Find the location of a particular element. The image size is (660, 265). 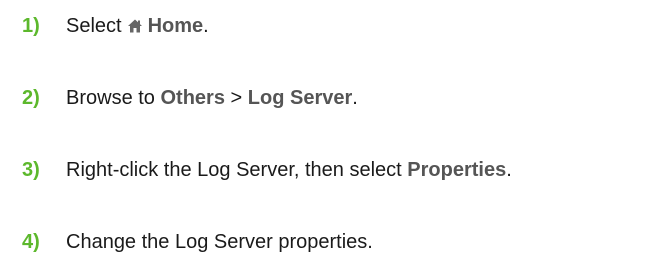

step-prefix: Select is located at coordinates (94, 26).